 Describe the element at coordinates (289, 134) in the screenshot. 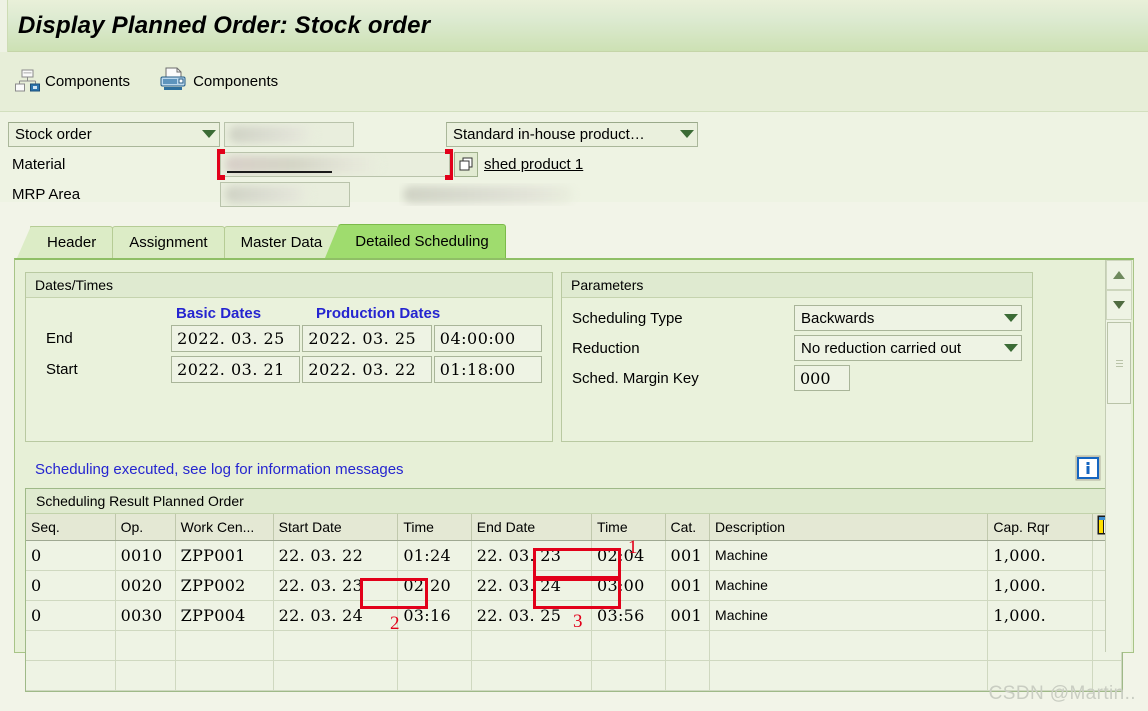

I see `order-number-field` at that location.